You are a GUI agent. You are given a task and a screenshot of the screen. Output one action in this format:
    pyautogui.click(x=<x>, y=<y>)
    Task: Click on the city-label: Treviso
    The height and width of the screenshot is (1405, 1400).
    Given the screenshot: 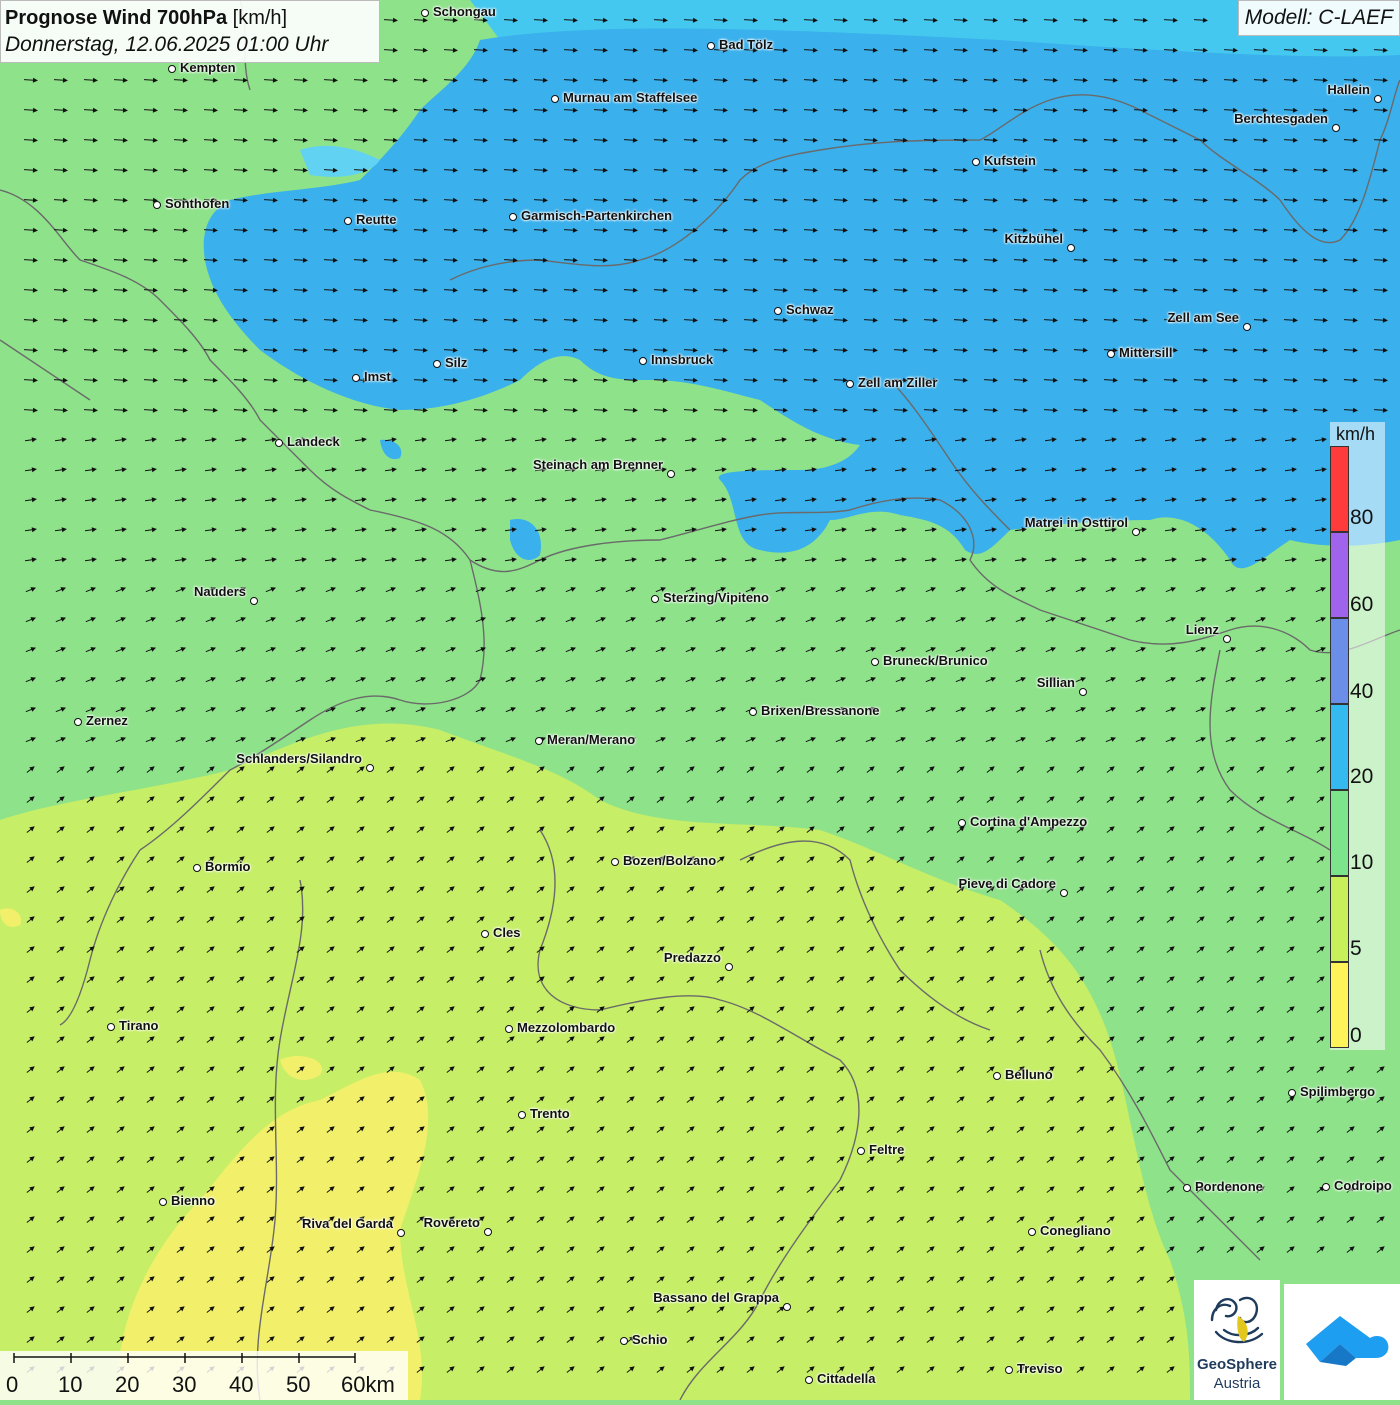 What is the action you would take?
    pyautogui.click(x=1040, y=1368)
    